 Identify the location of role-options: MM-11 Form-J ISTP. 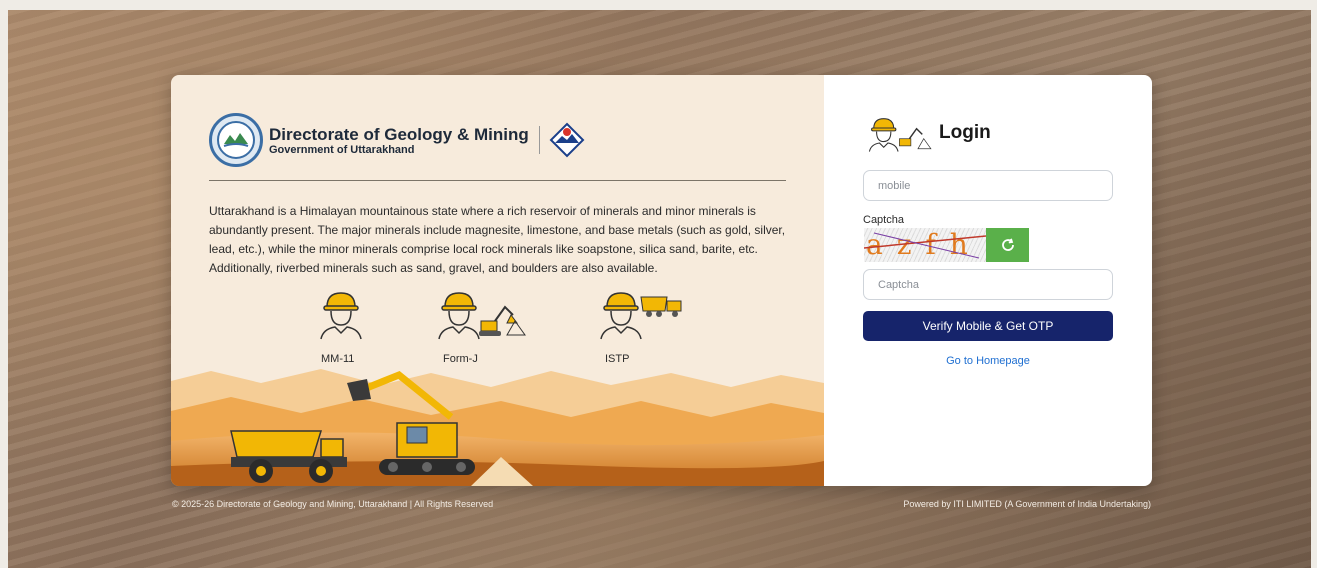
(503, 325).